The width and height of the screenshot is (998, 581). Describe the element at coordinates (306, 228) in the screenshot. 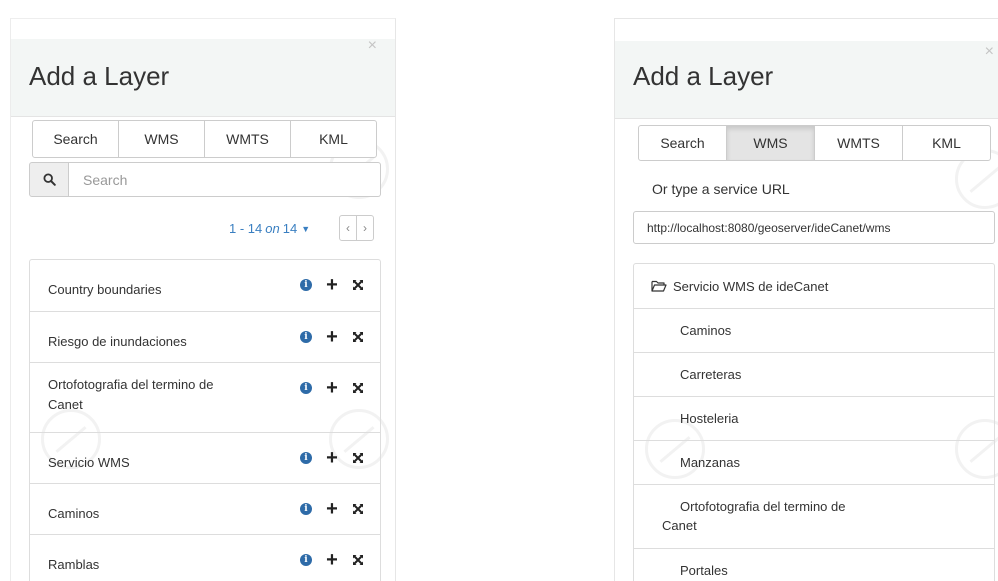

I see `caret-down-icon: ▼` at that location.